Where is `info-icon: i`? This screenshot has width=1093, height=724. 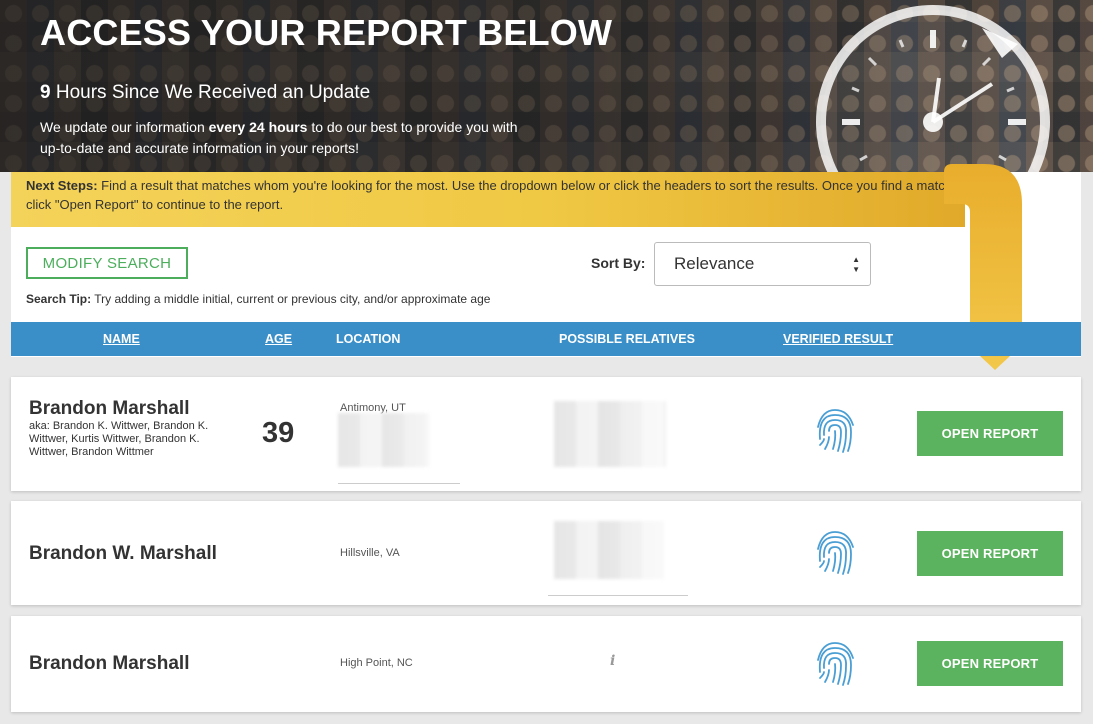
info-icon: i is located at coordinates (612, 661).